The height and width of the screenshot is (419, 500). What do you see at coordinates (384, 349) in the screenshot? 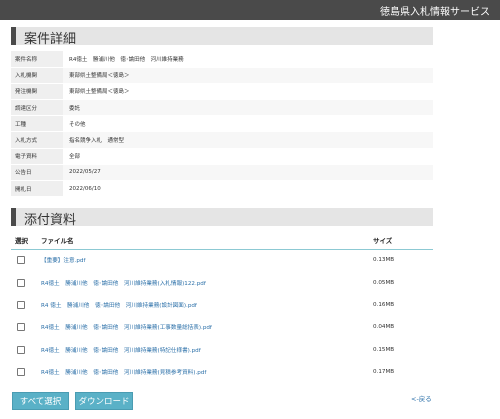
I see `file-size: 0.15MB` at bounding box center [384, 349].